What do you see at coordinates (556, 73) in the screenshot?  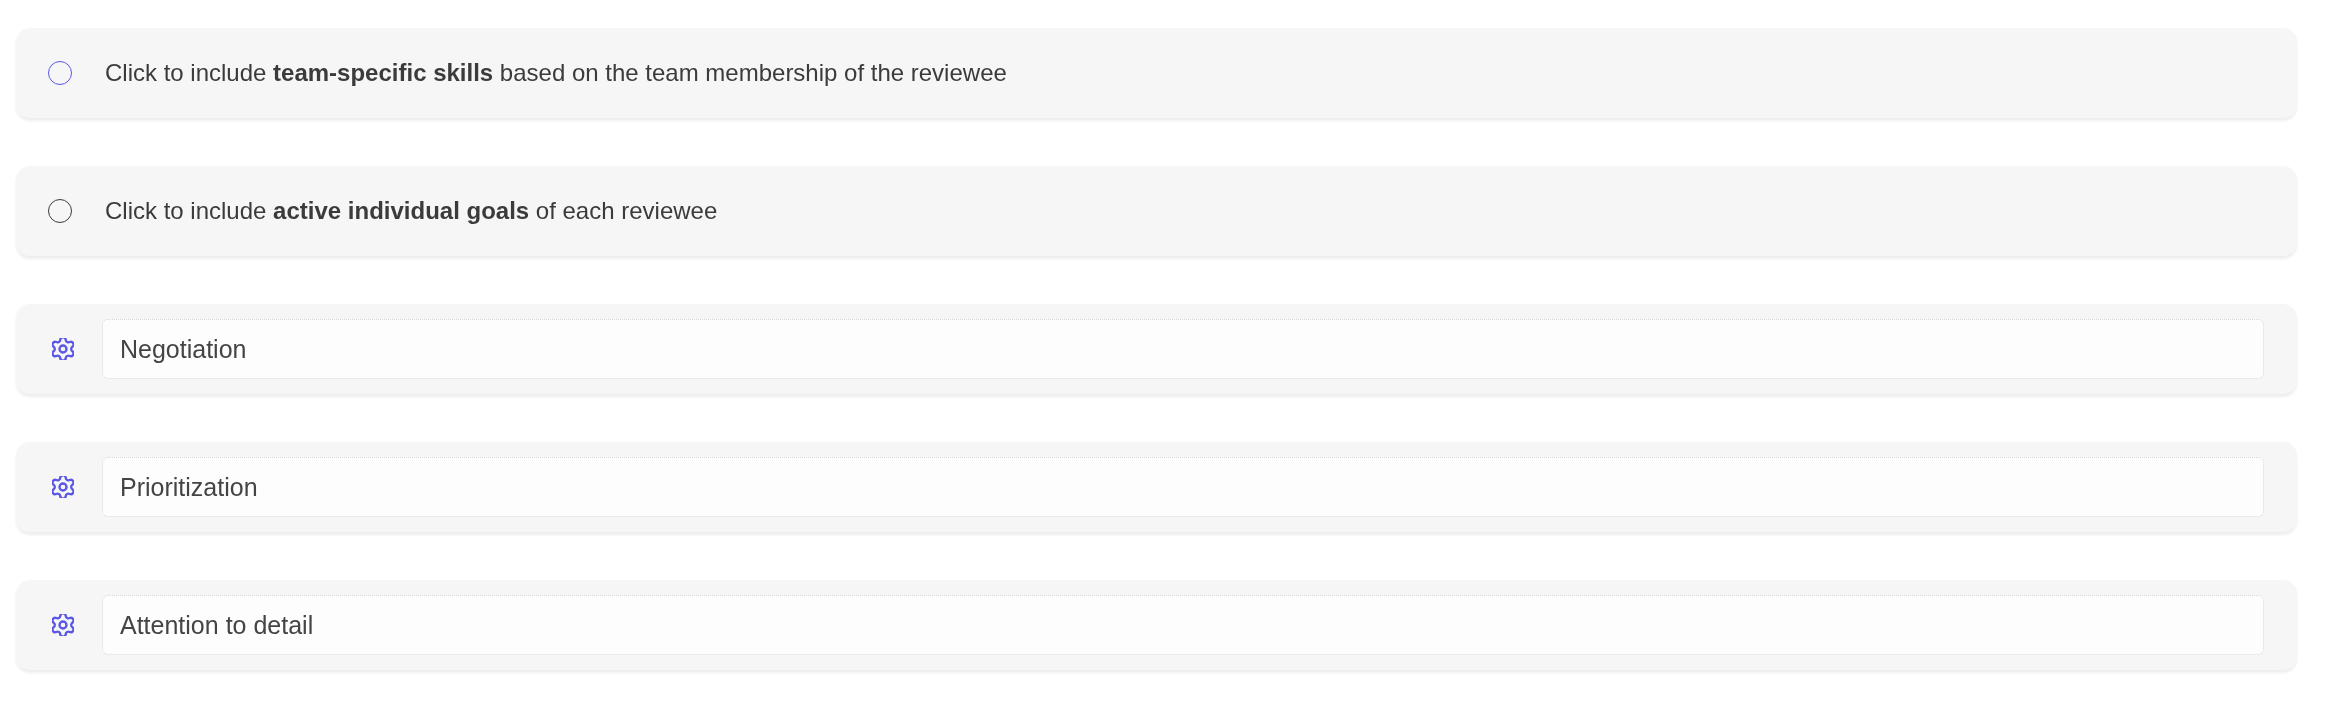 I see `option-label: Click to include team-specific skills based on the team membership of the reviewee` at bounding box center [556, 73].